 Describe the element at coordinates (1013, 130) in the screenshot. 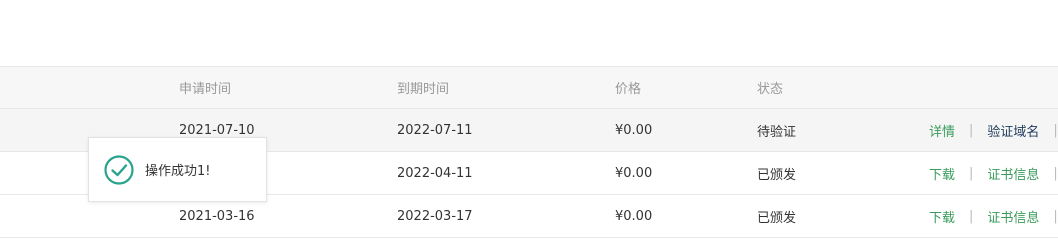

I see `verify-domain-link: 验证域名` at that location.